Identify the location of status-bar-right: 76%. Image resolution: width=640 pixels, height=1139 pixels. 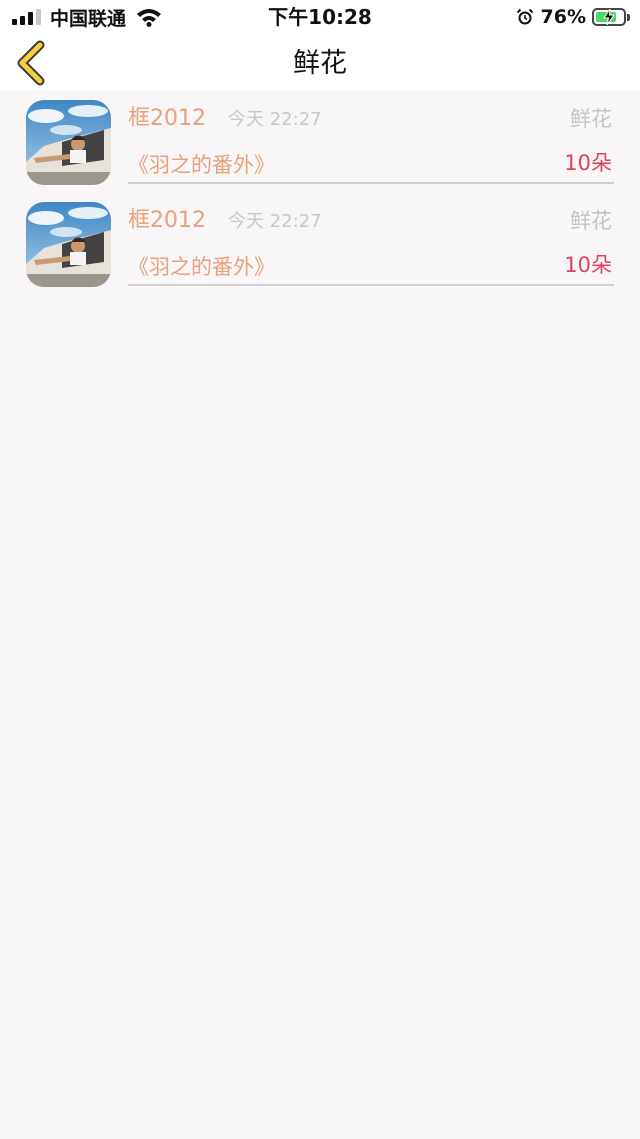
(573, 17).